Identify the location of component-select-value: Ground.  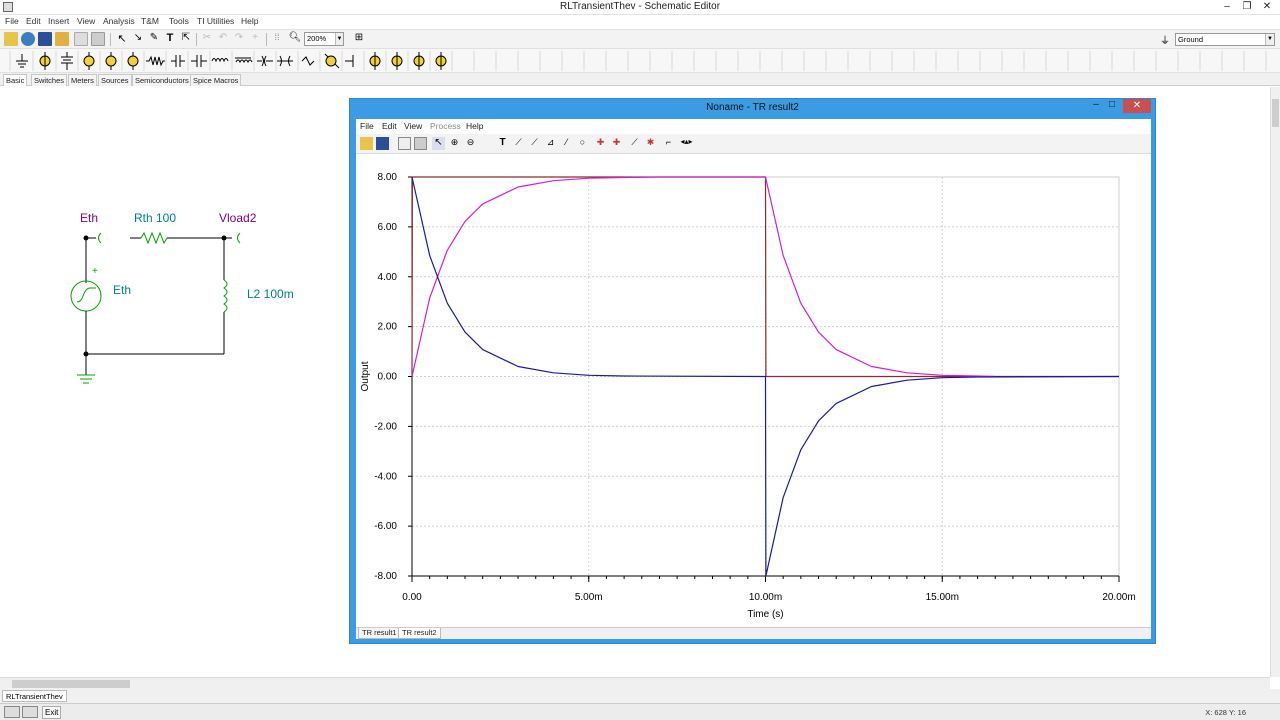
(1191, 39).